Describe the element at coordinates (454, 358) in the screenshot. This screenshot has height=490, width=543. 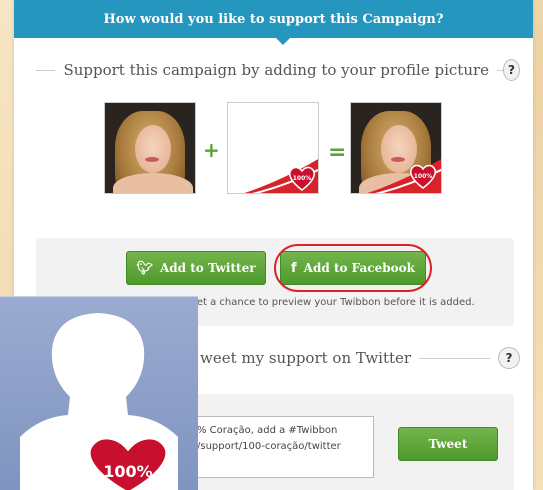
I see `tweet-title-rule` at that location.